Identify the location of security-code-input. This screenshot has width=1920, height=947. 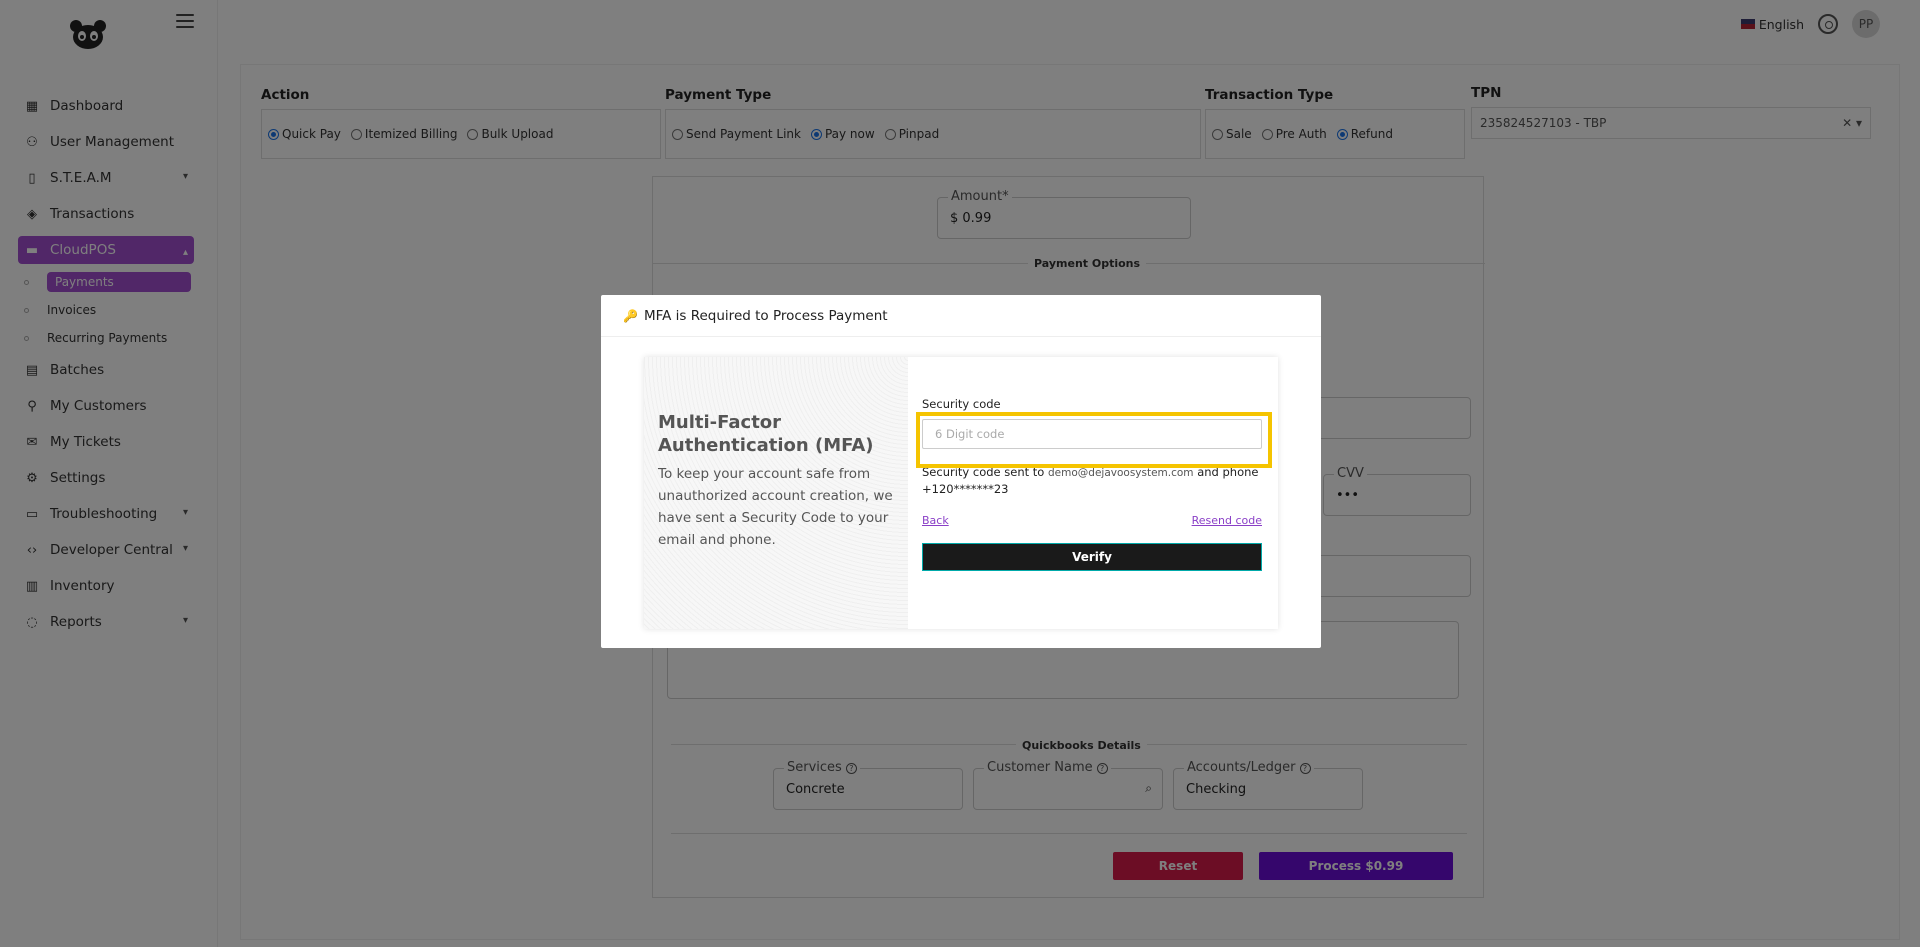
(1092, 434).